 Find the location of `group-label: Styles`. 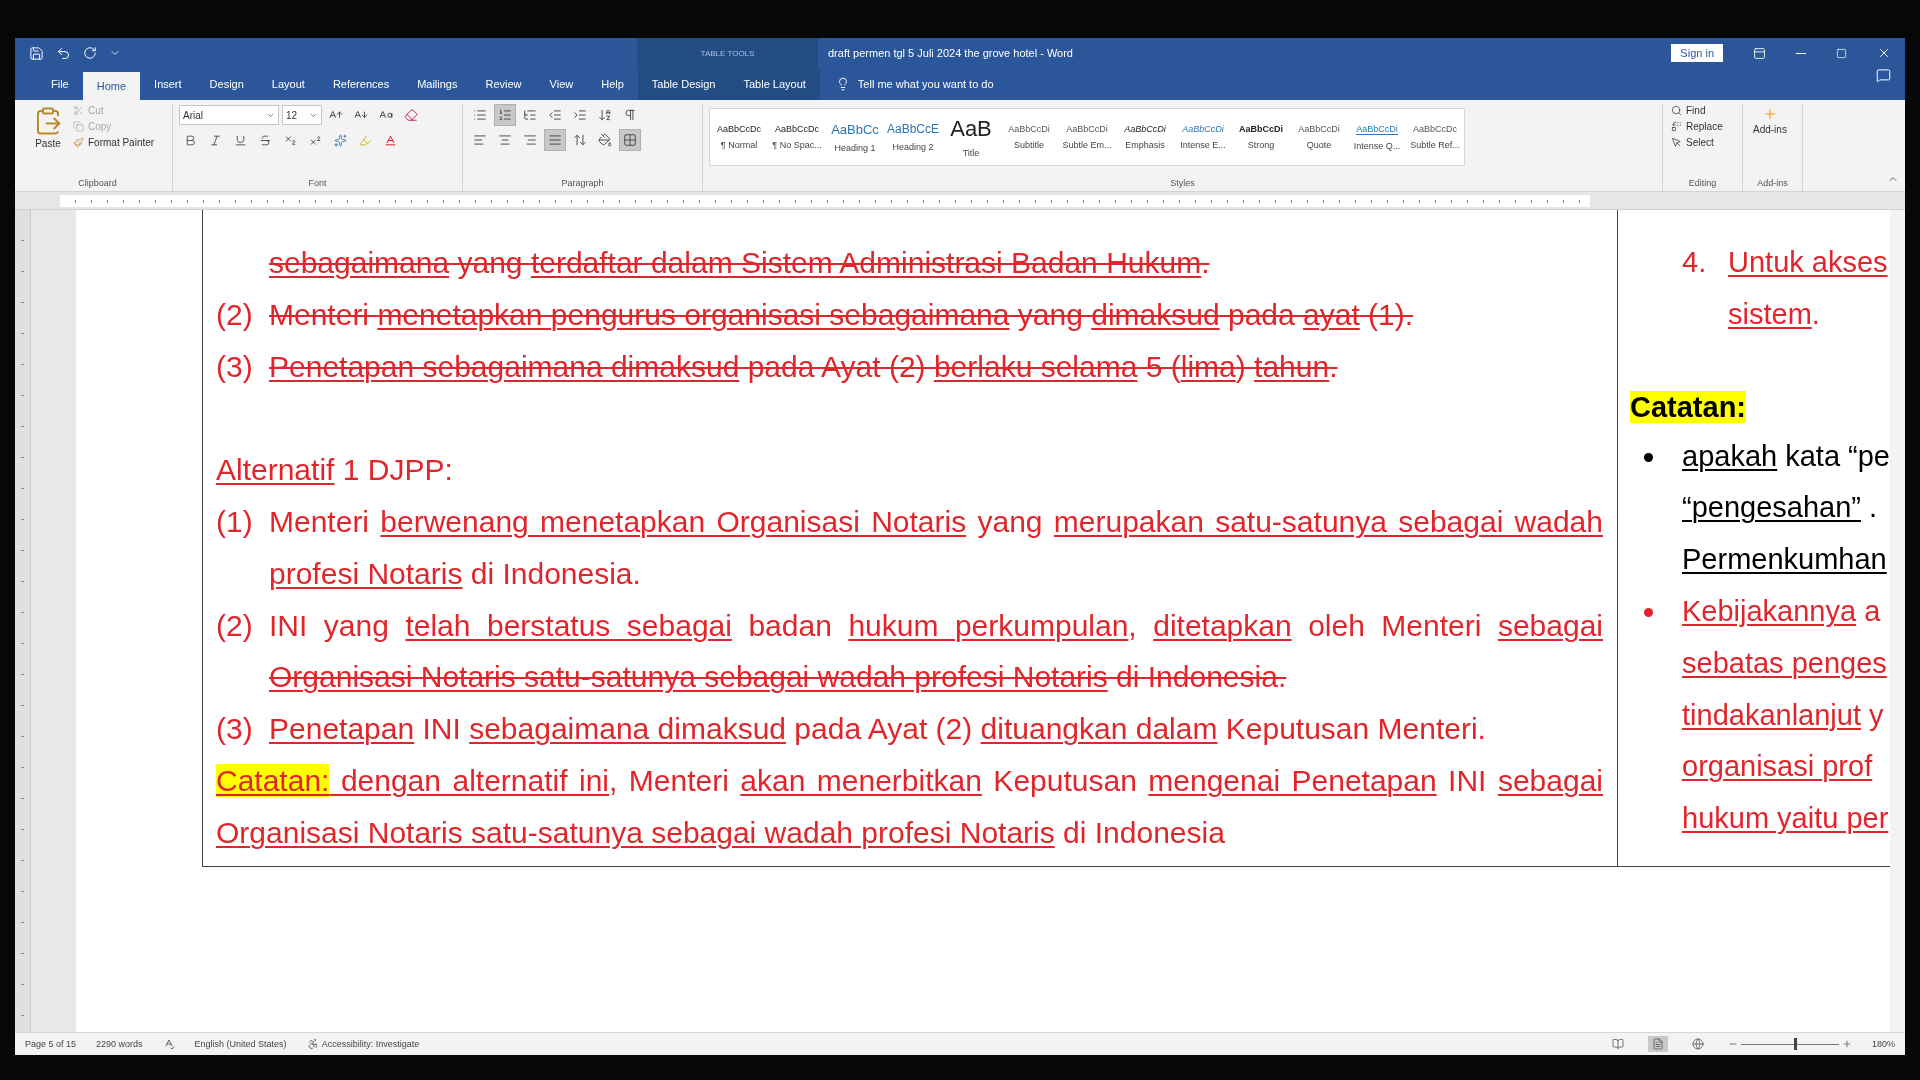

group-label: Styles is located at coordinates (1182, 184).